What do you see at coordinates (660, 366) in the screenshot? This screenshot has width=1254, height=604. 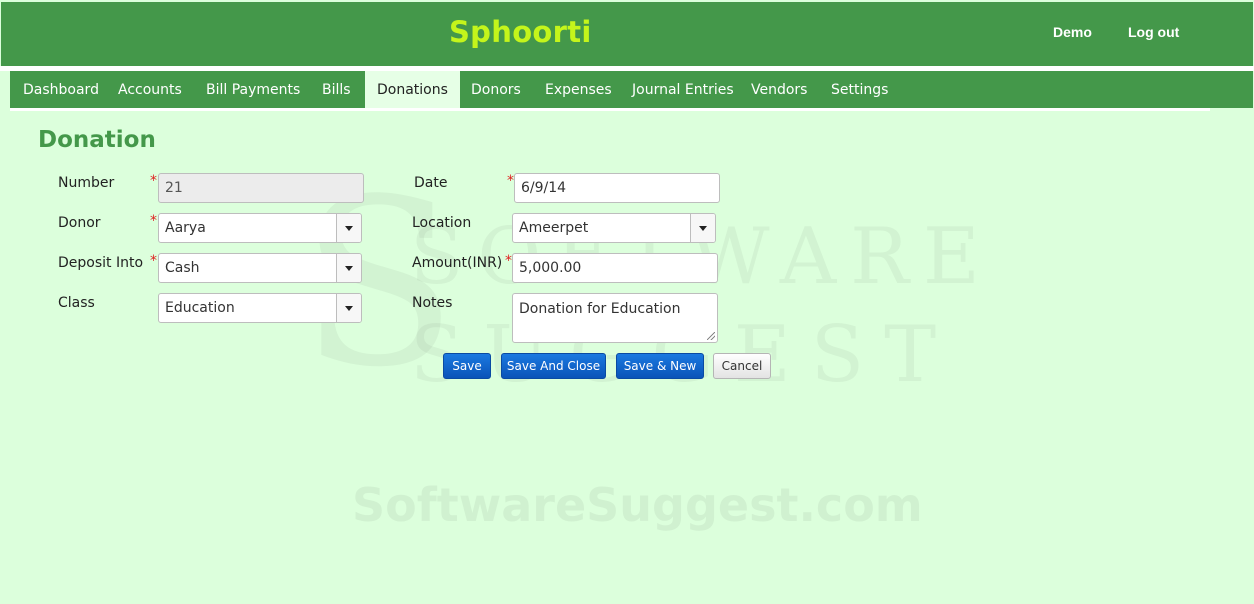 I see `save-and-new-button: Save & New` at bounding box center [660, 366].